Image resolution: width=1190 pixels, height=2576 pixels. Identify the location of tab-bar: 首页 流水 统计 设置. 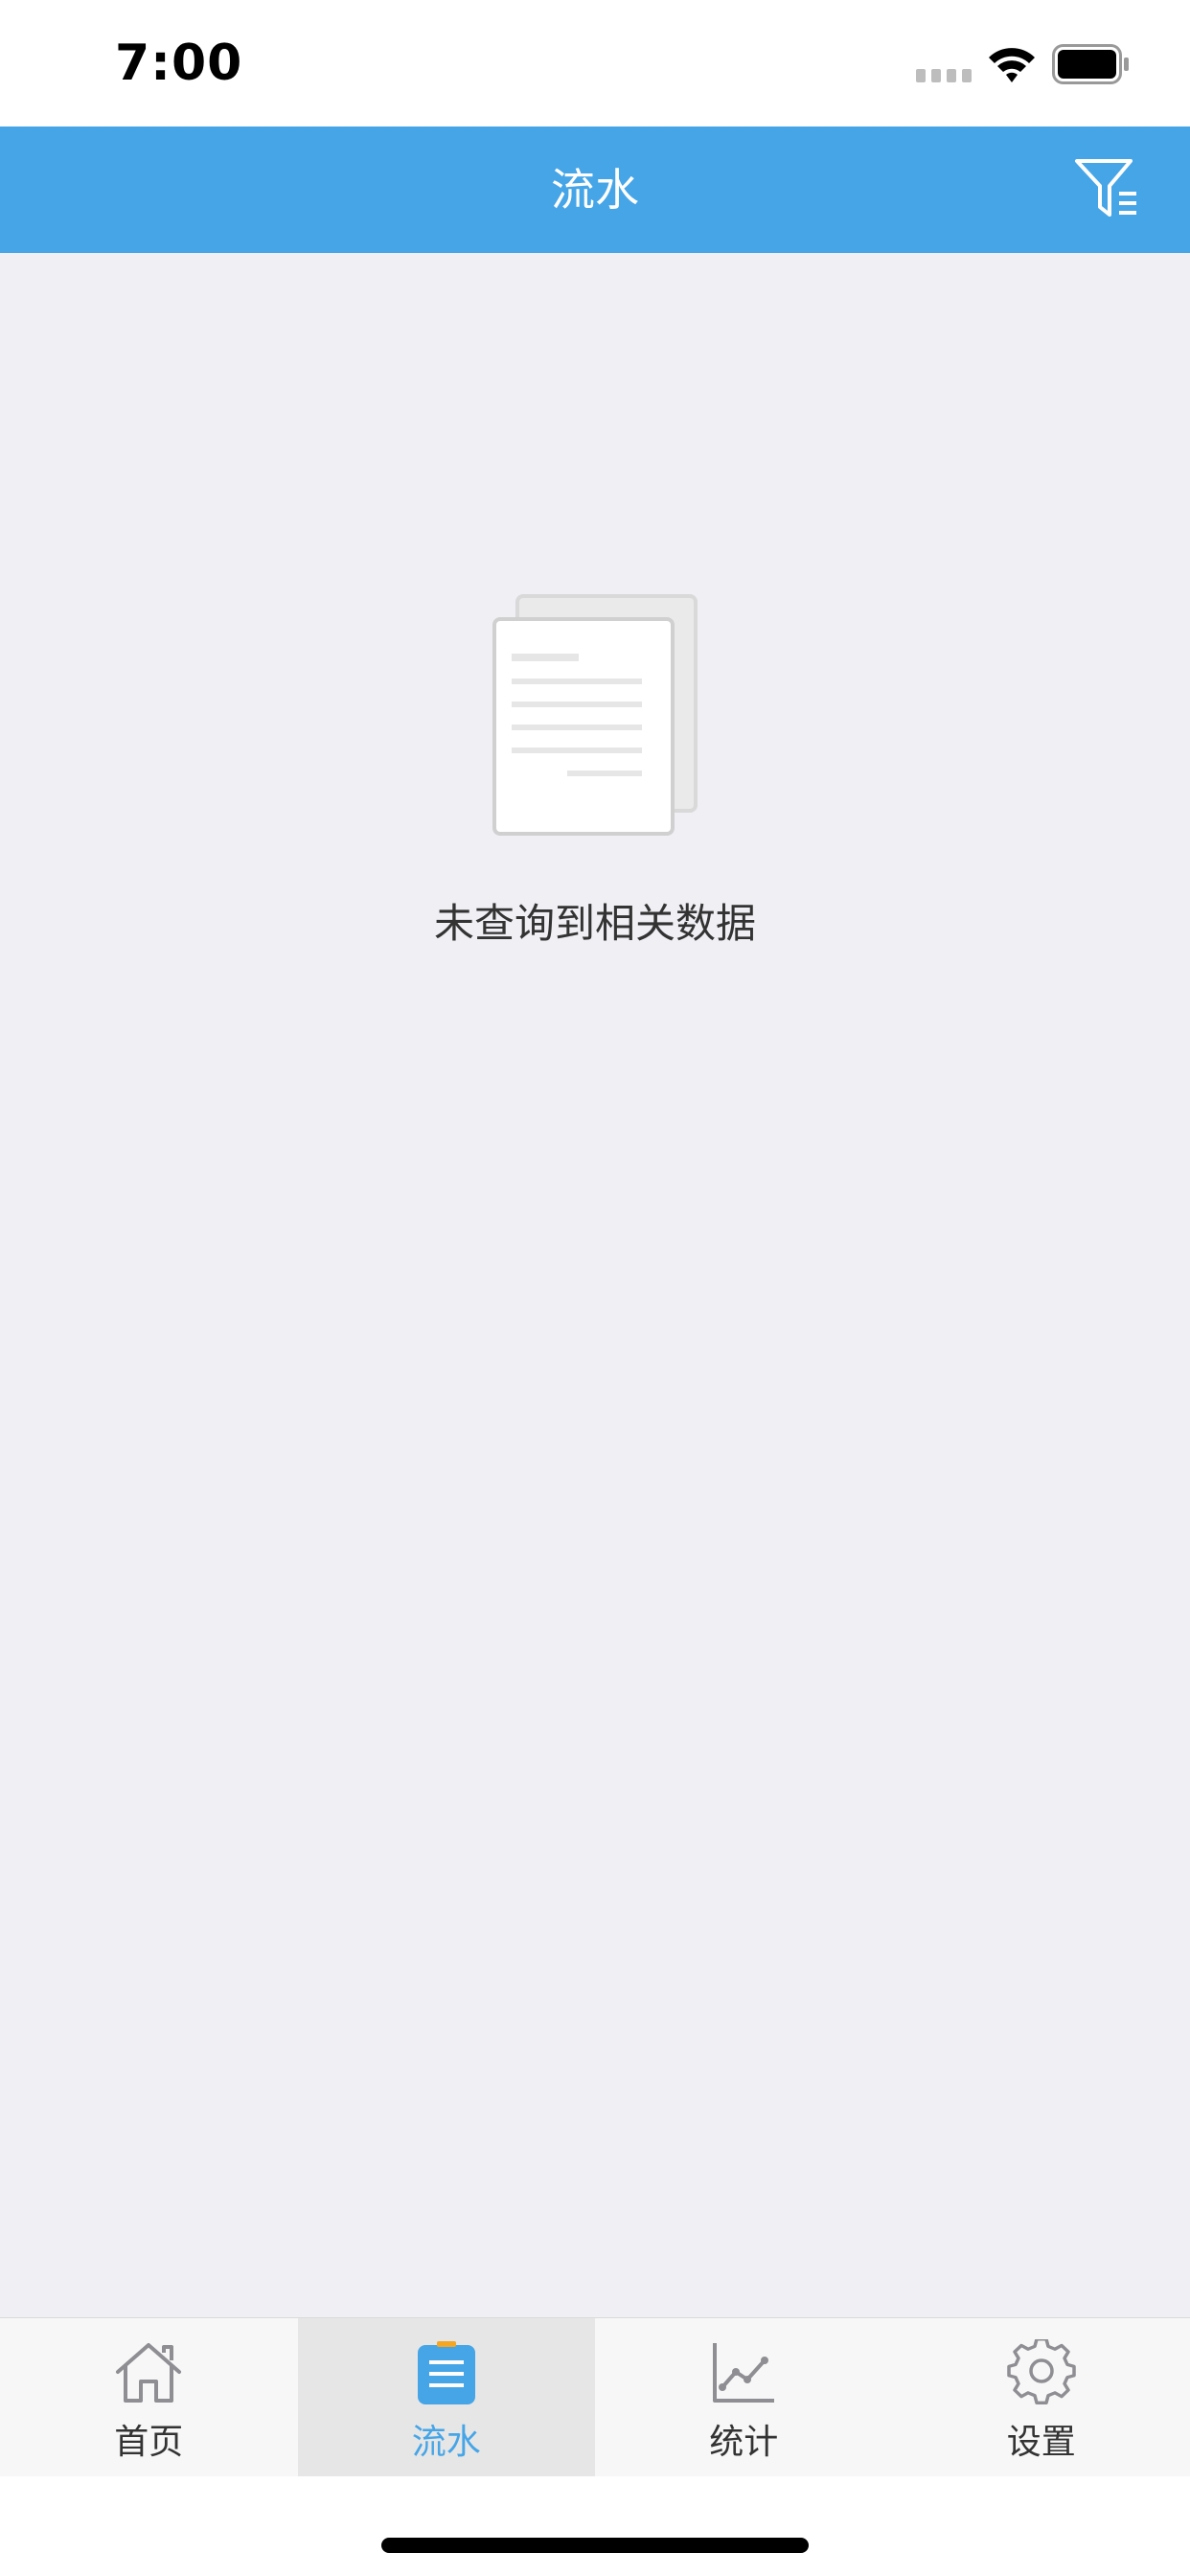
(595, 2397).